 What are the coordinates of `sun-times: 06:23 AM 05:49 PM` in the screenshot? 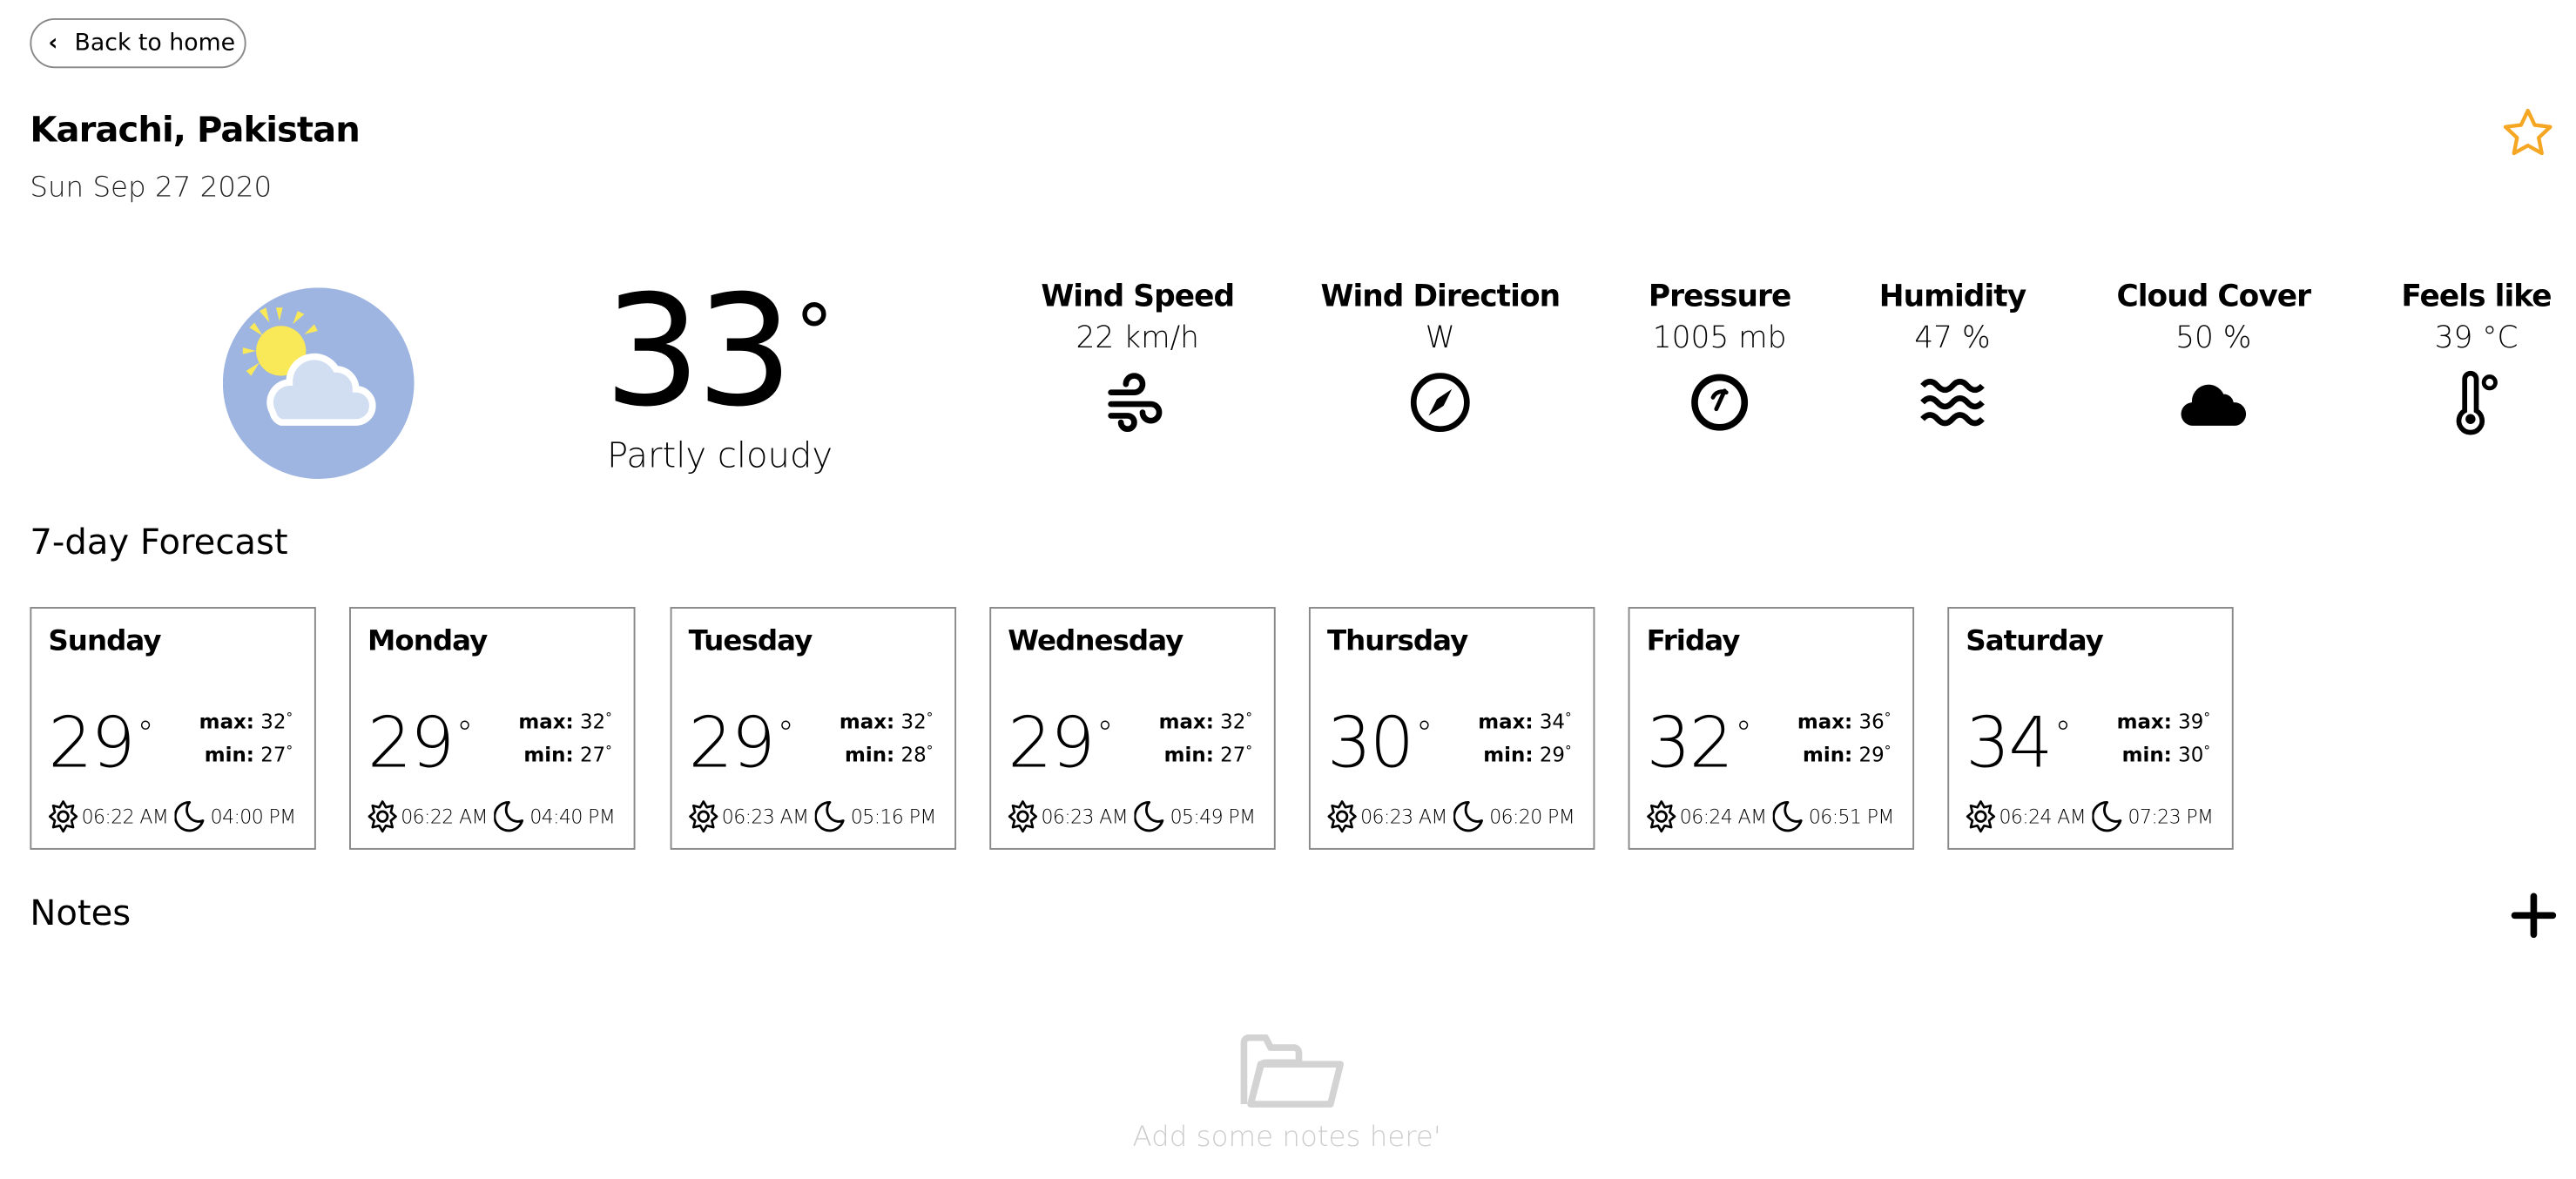 It's located at (1132, 816).